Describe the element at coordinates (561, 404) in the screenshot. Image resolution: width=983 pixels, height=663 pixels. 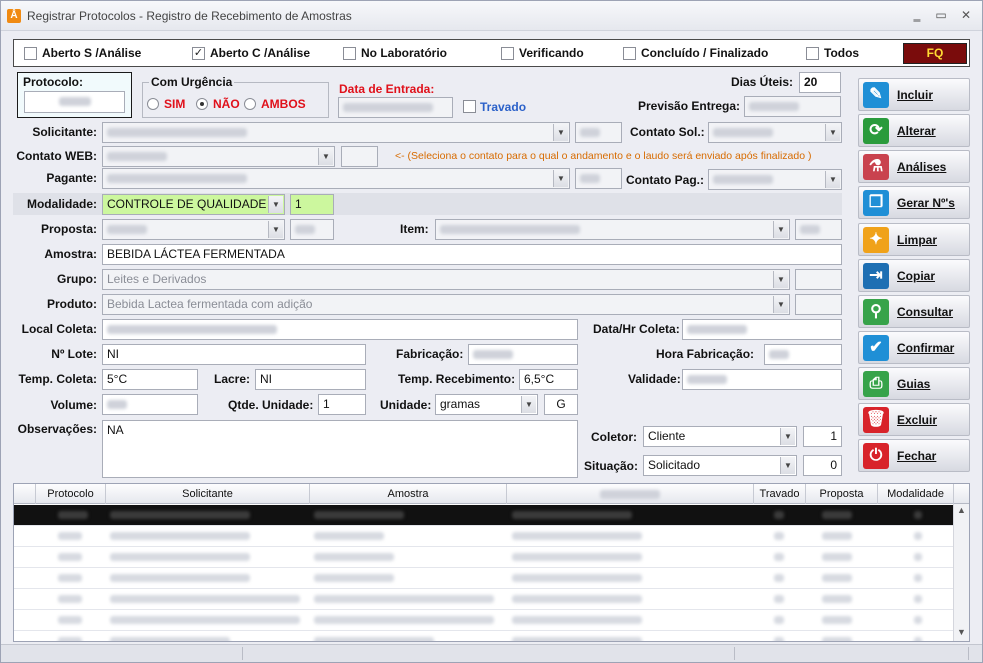
I see `unidade-abbr-input: G` at that location.